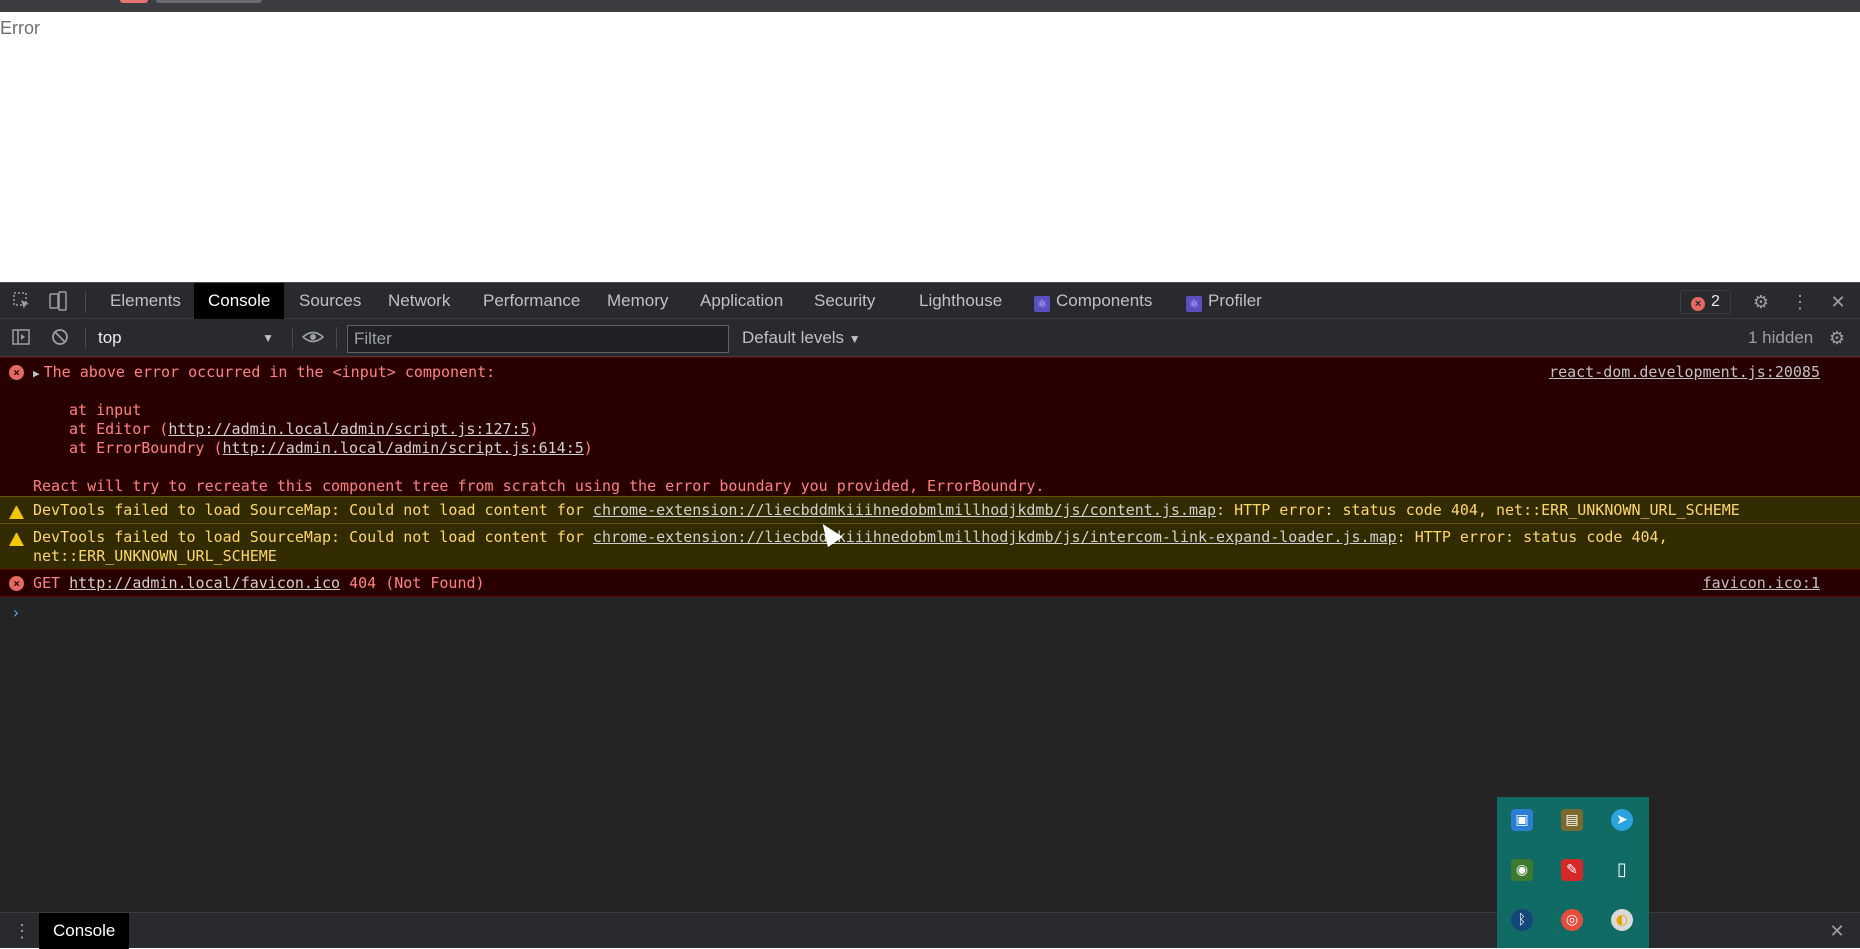 This screenshot has width=1860, height=949. I want to click on clipboard-icon: ▯, so click(1622, 870).